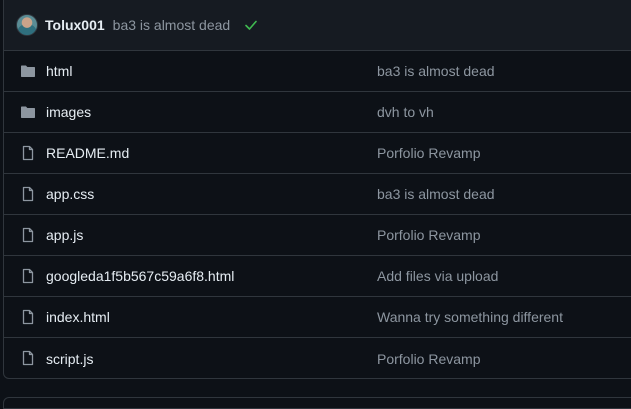 The image size is (631, 409). Describe the element at coordinates (317, 25) in the screenshot. I see `latest-commit-header: Tolux001 ba3 is almost dead` at that location.